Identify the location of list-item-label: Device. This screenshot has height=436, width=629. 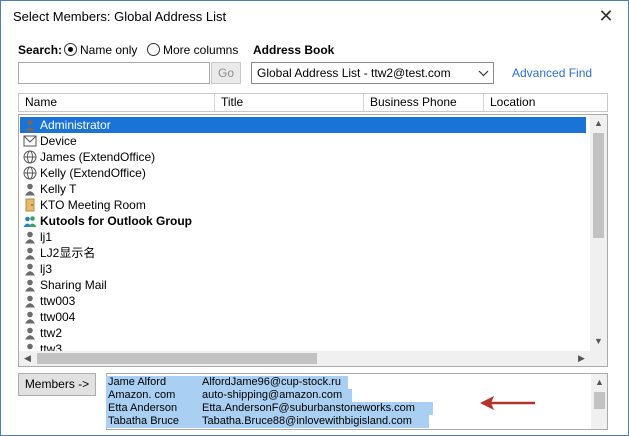
(58, 141).